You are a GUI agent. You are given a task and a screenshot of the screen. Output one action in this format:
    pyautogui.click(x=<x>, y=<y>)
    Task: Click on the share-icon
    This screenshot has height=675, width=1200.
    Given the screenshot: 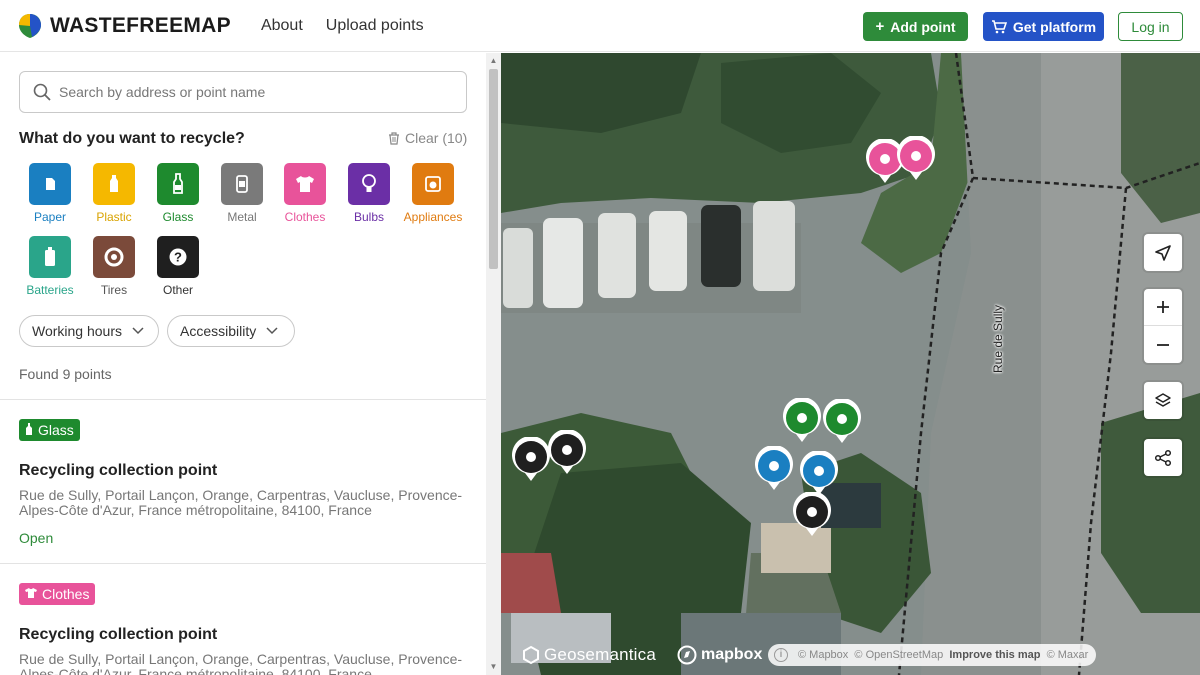 What is the action you would take?
    pyautogui.click(x=1163, y=457)
    